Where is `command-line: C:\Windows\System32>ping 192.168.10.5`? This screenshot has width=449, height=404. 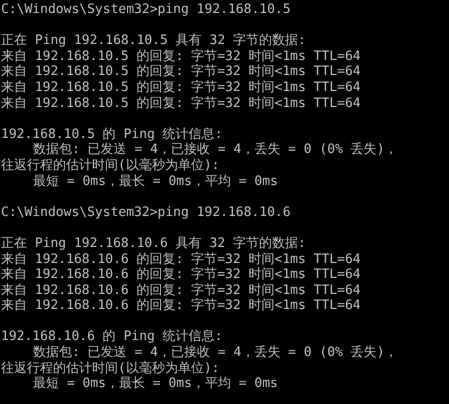
command-line: C:\Windows\System32>ping 192.168.10.5 is located at coordinates (146, 10).